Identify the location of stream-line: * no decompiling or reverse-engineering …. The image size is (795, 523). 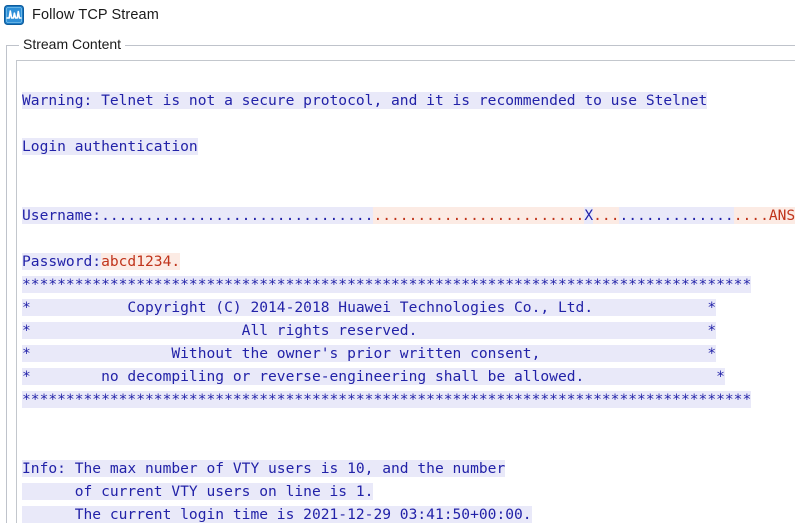
(408, 376).